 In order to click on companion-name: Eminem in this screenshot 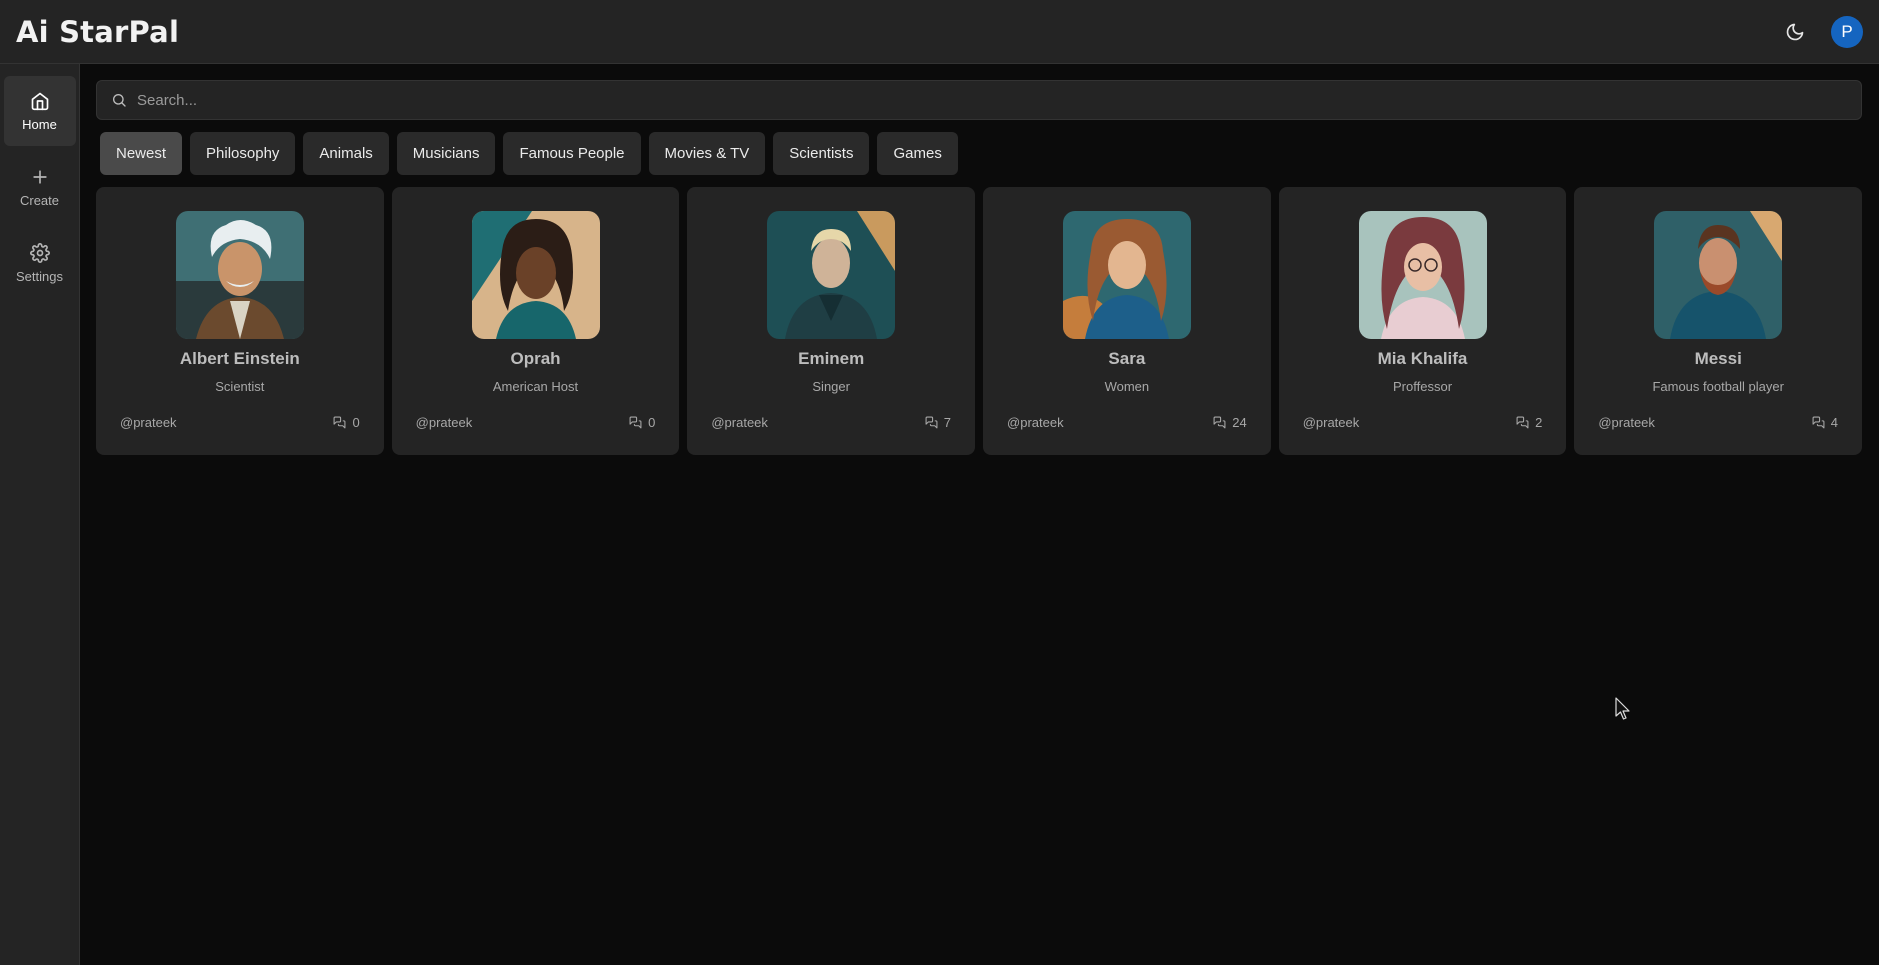, I will do `click(831, 358)`.